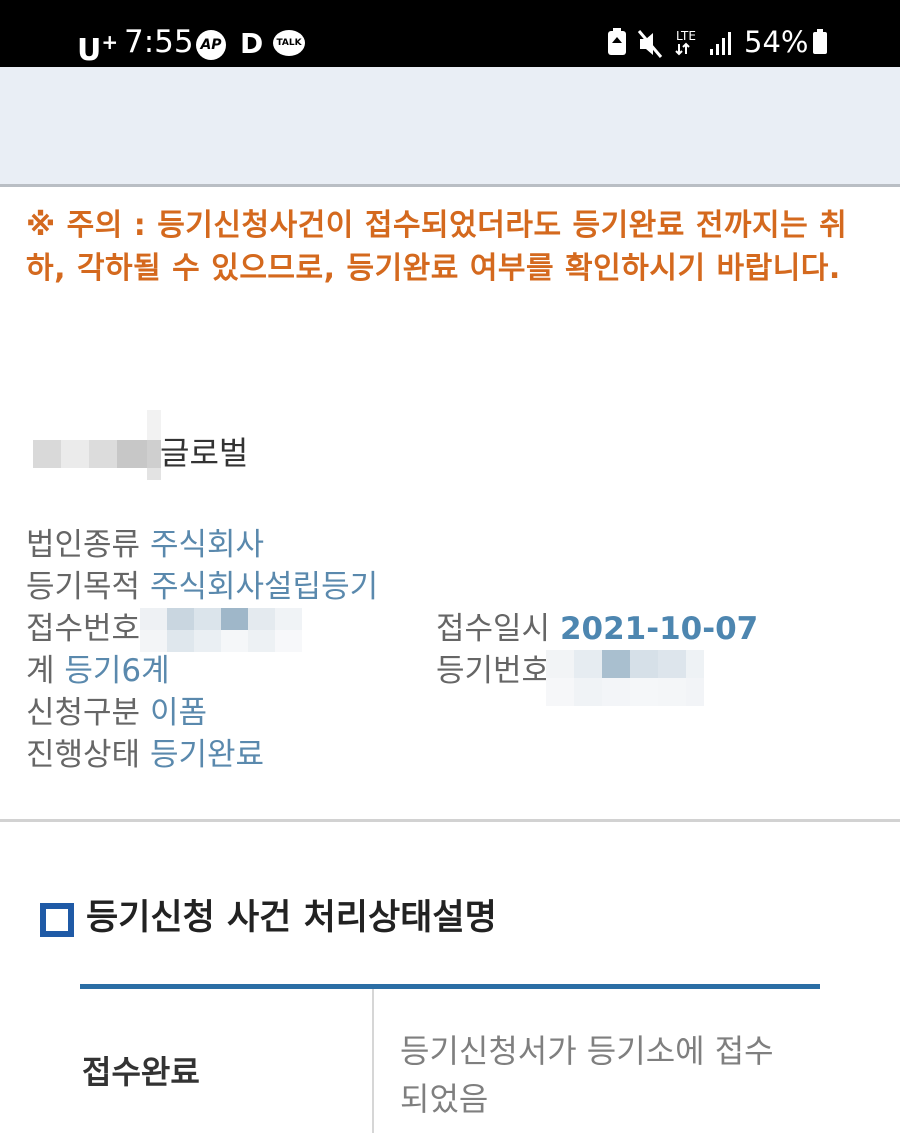  I want to click on section-divider, so click(450, 820).